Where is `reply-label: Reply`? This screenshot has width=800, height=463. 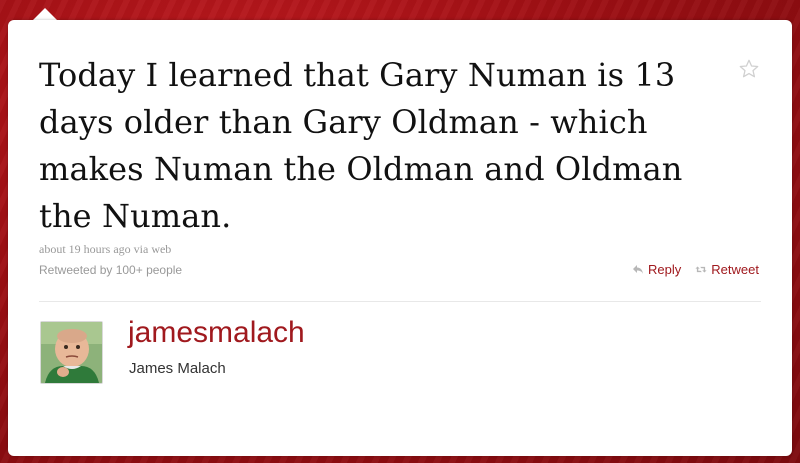 reply-label: Reply is located at coordinates (665, 269).